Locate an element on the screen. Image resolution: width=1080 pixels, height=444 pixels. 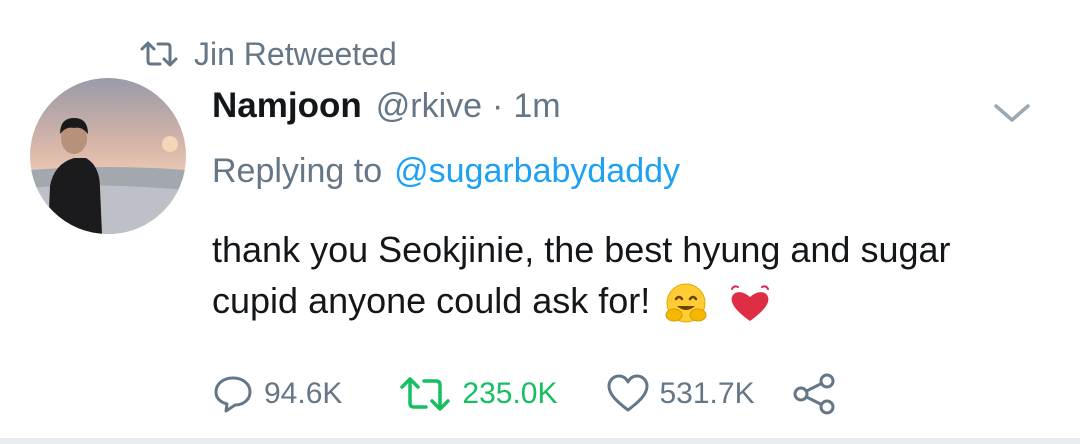
tweet-actions: 94.6K 235.0K 531.7K is located at coordinates (524, 394).